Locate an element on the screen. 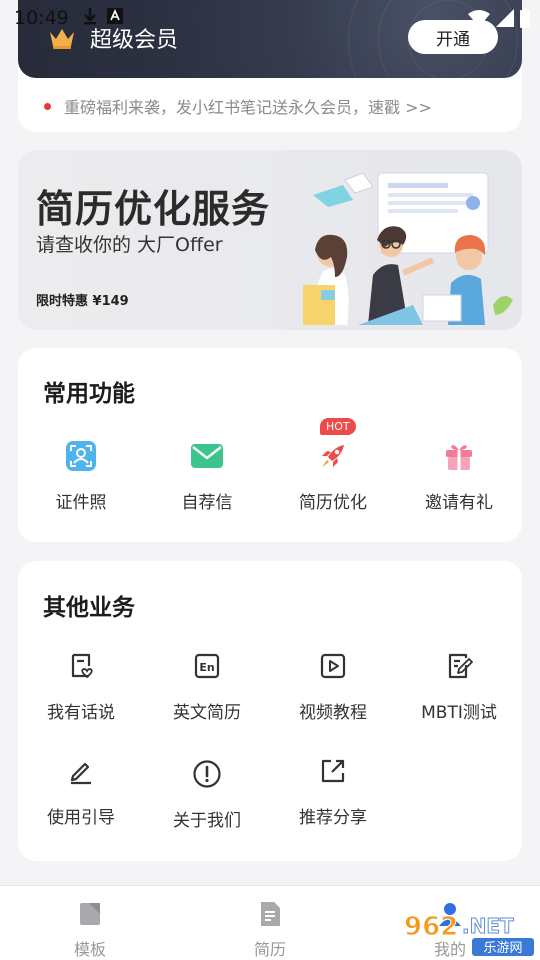 This screenshot has height=960, width=540. english-icon: En is located at coordinates (207, 666).